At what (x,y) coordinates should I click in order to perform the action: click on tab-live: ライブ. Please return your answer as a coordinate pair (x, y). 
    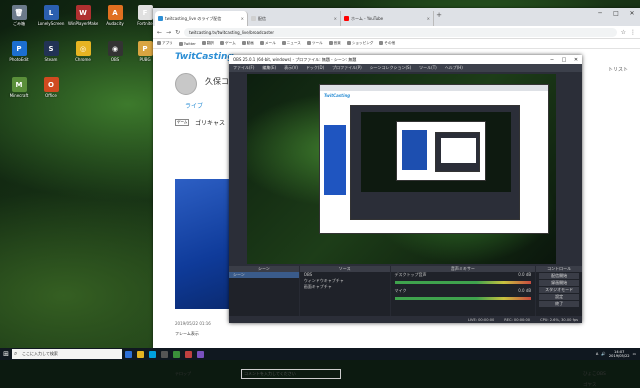
    Looking at the image, I should click on (194, 105).